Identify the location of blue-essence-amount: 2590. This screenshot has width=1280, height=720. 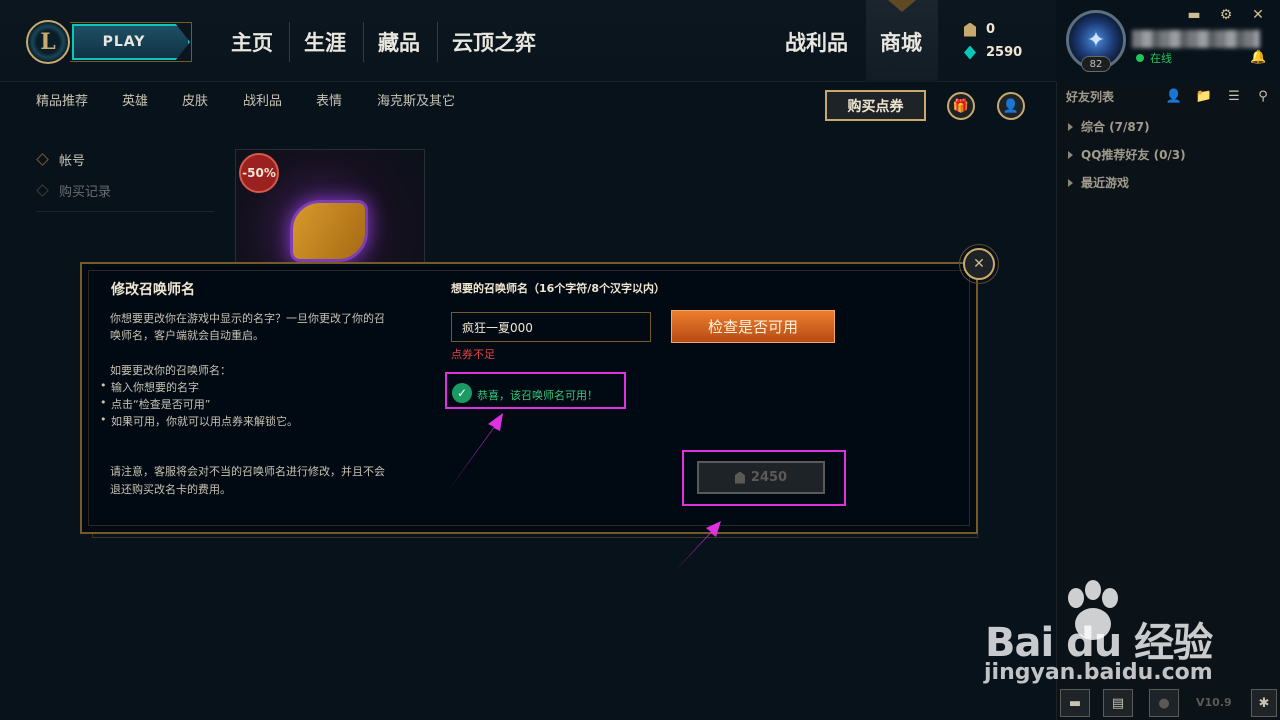
(1004, 52).